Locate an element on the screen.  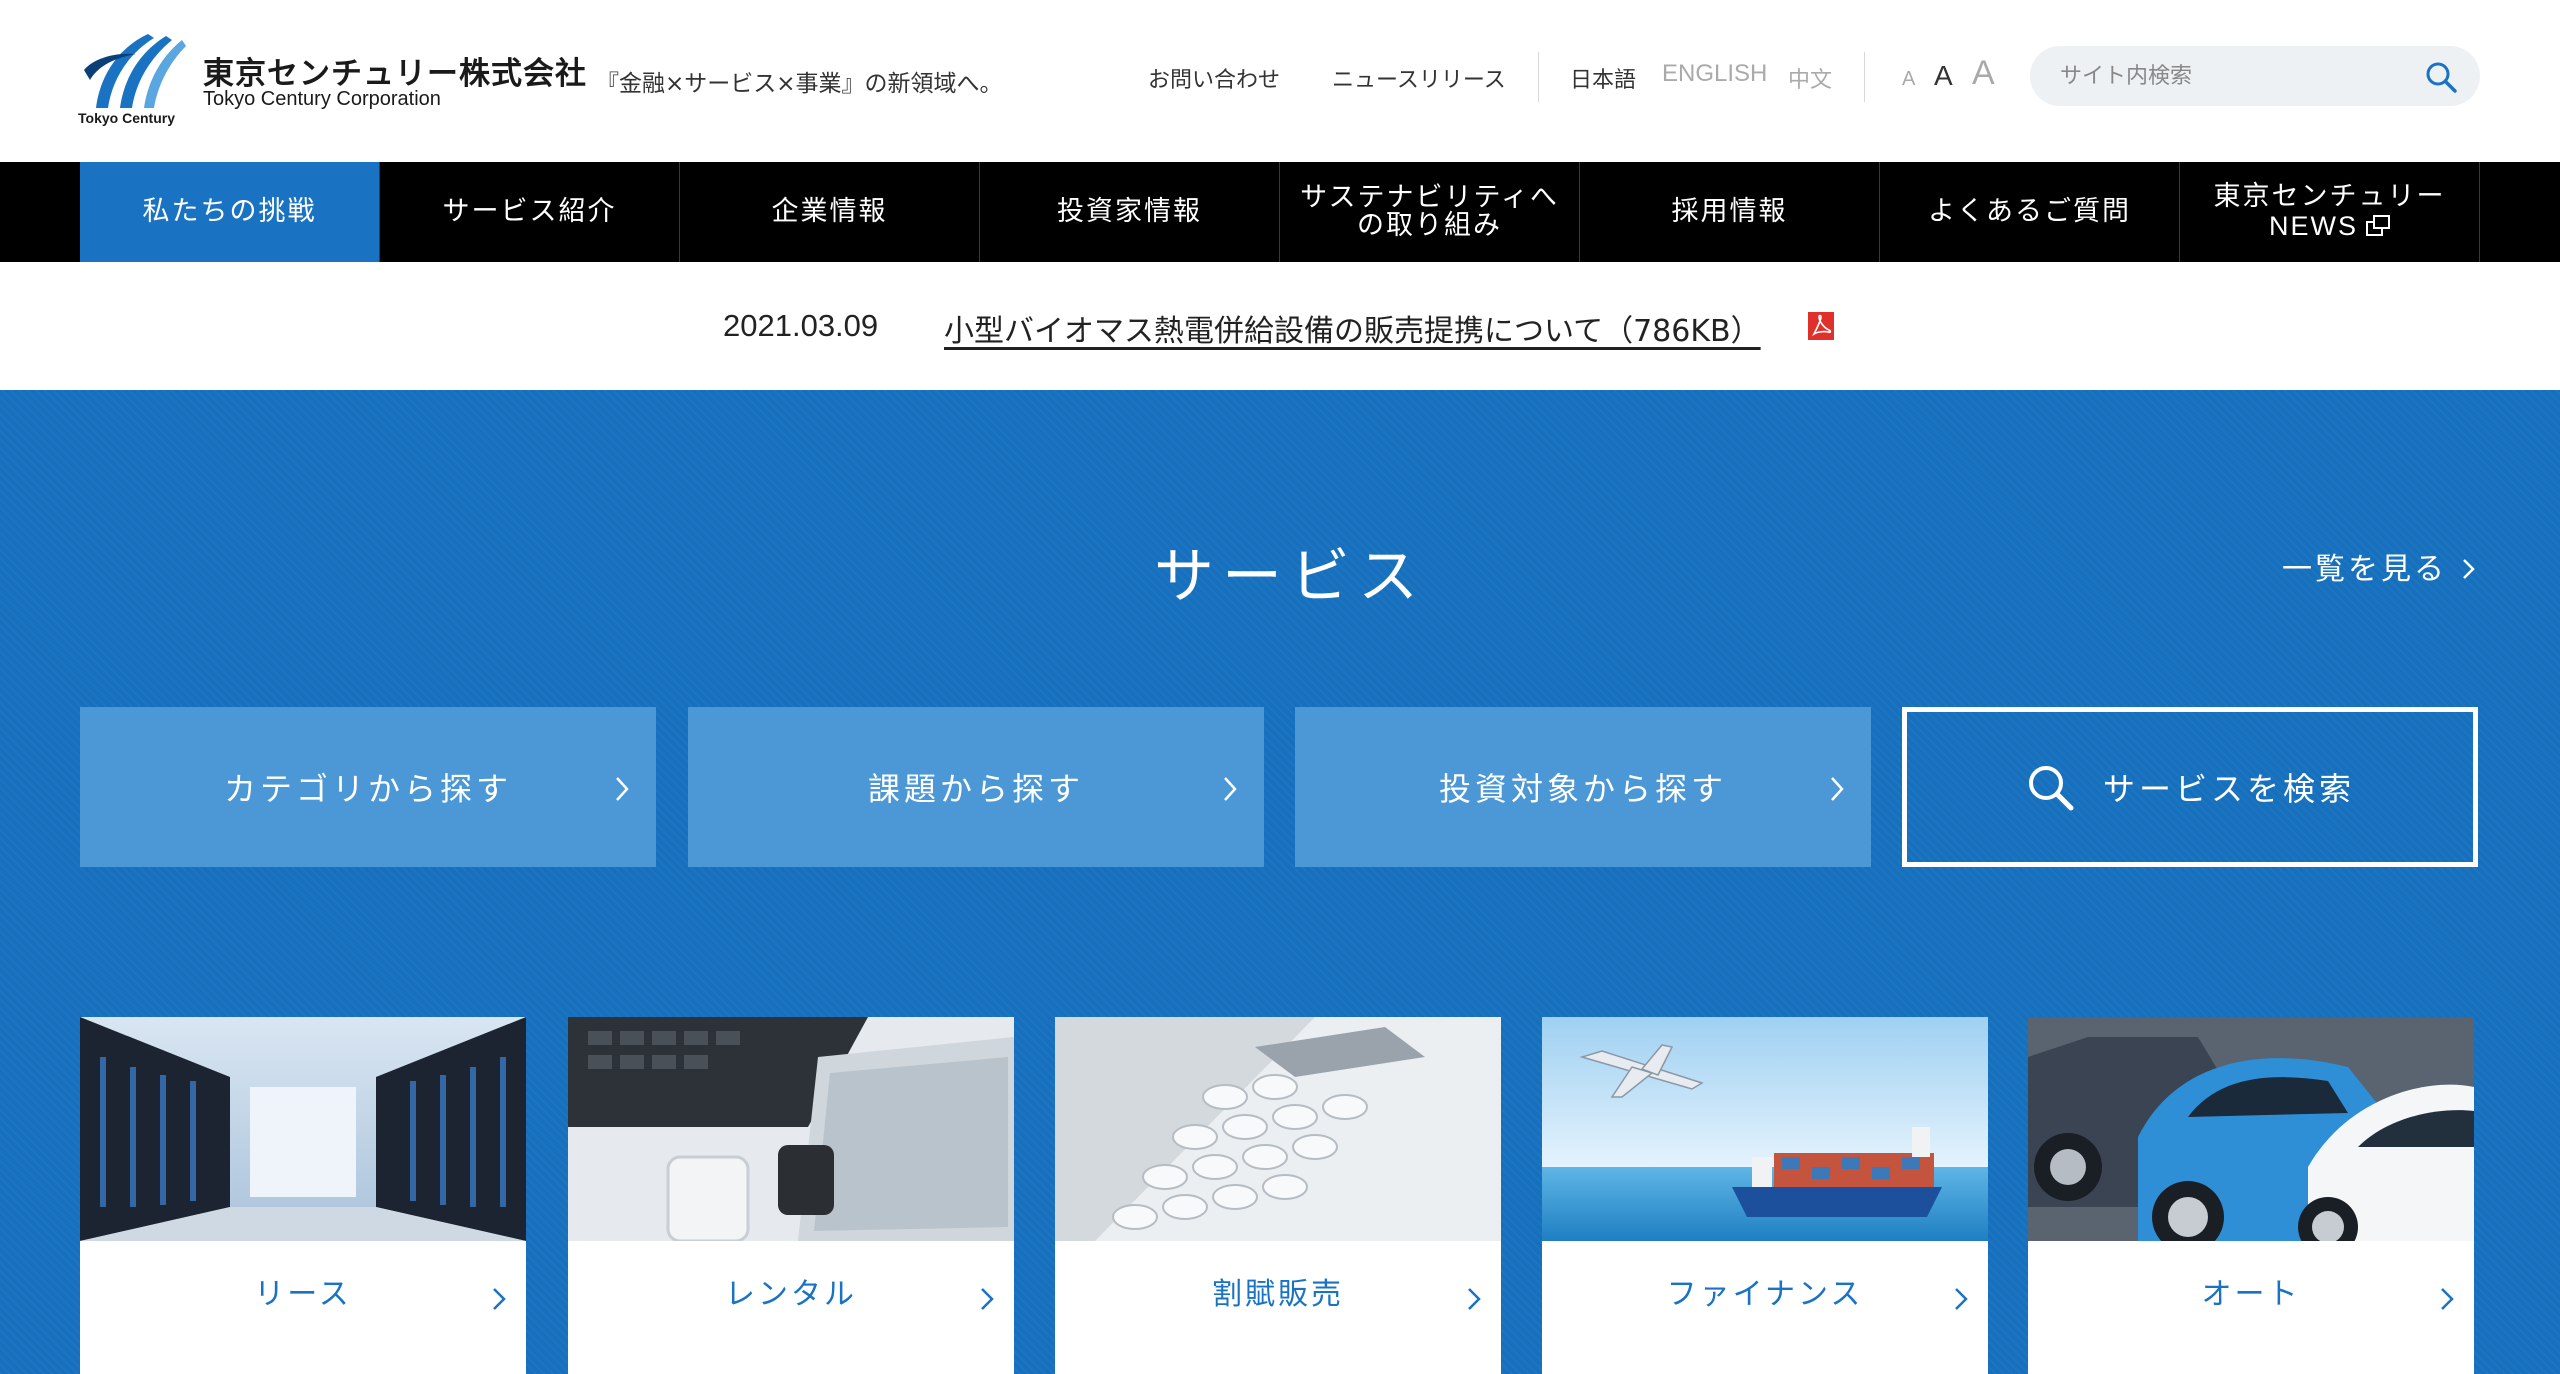
nav-label: 投資家情報 is located at coordinates (1129, 211).